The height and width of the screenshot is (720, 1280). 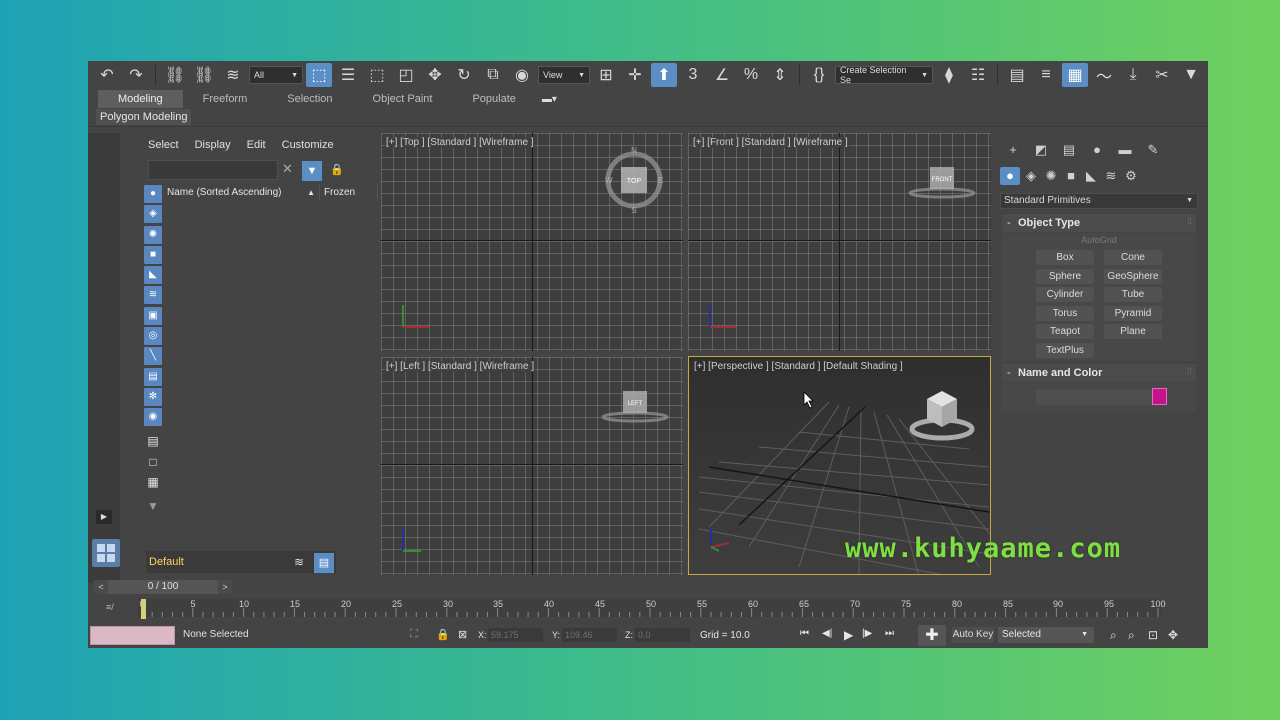 I want to click on systems-category-icon: ⚙, so click(x=1131, y=176).